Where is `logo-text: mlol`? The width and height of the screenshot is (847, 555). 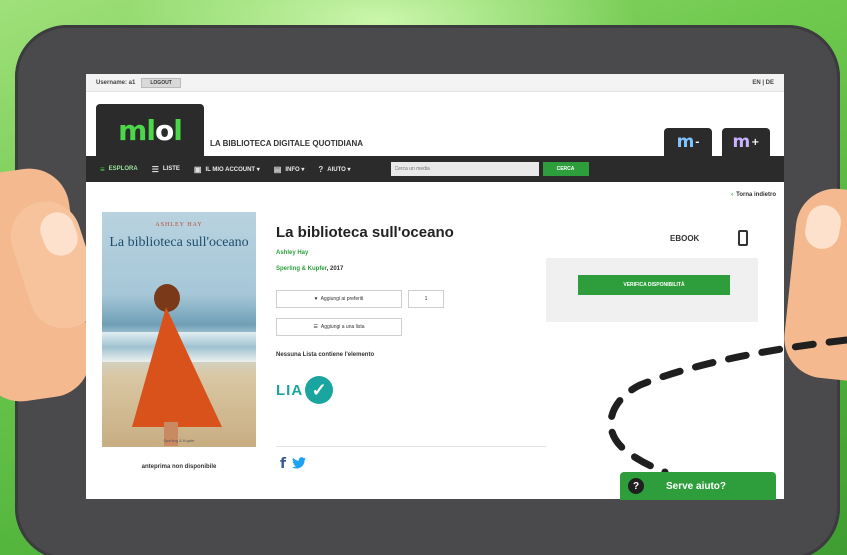 logo-text: mlol is located at coordinates (150, 130).